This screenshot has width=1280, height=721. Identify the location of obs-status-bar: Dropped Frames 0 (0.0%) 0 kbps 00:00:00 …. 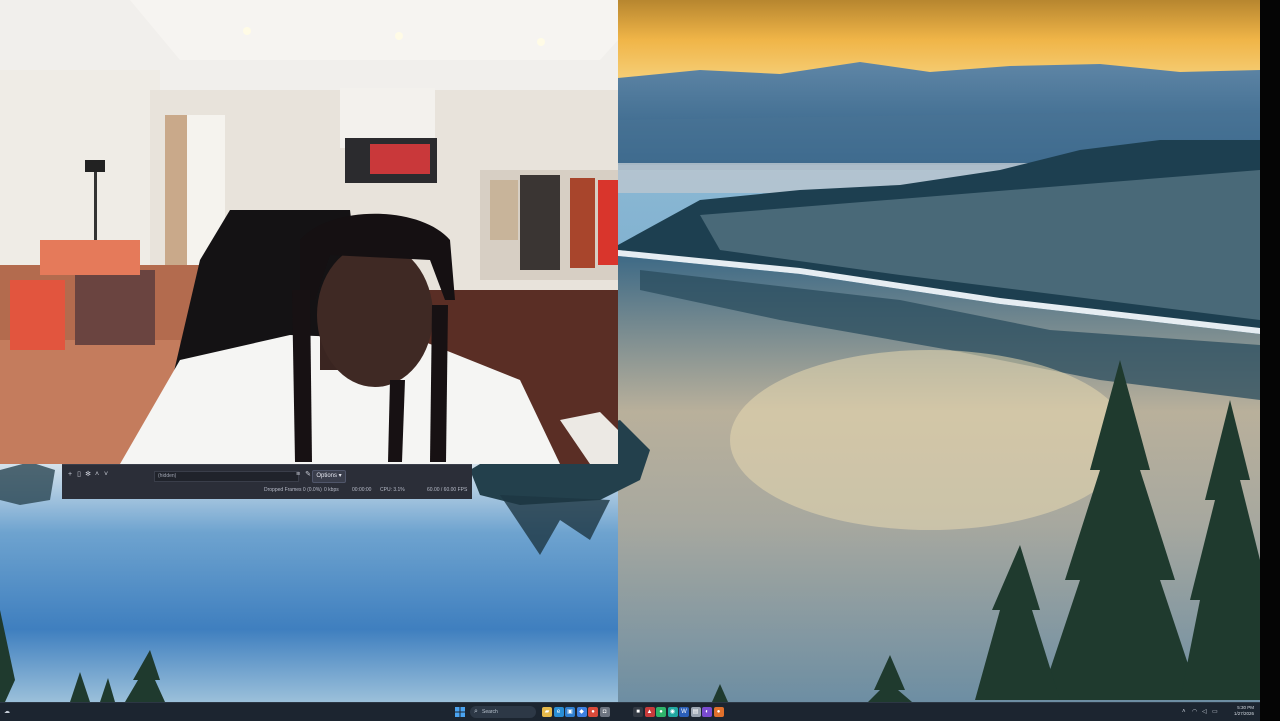
(267, 492).